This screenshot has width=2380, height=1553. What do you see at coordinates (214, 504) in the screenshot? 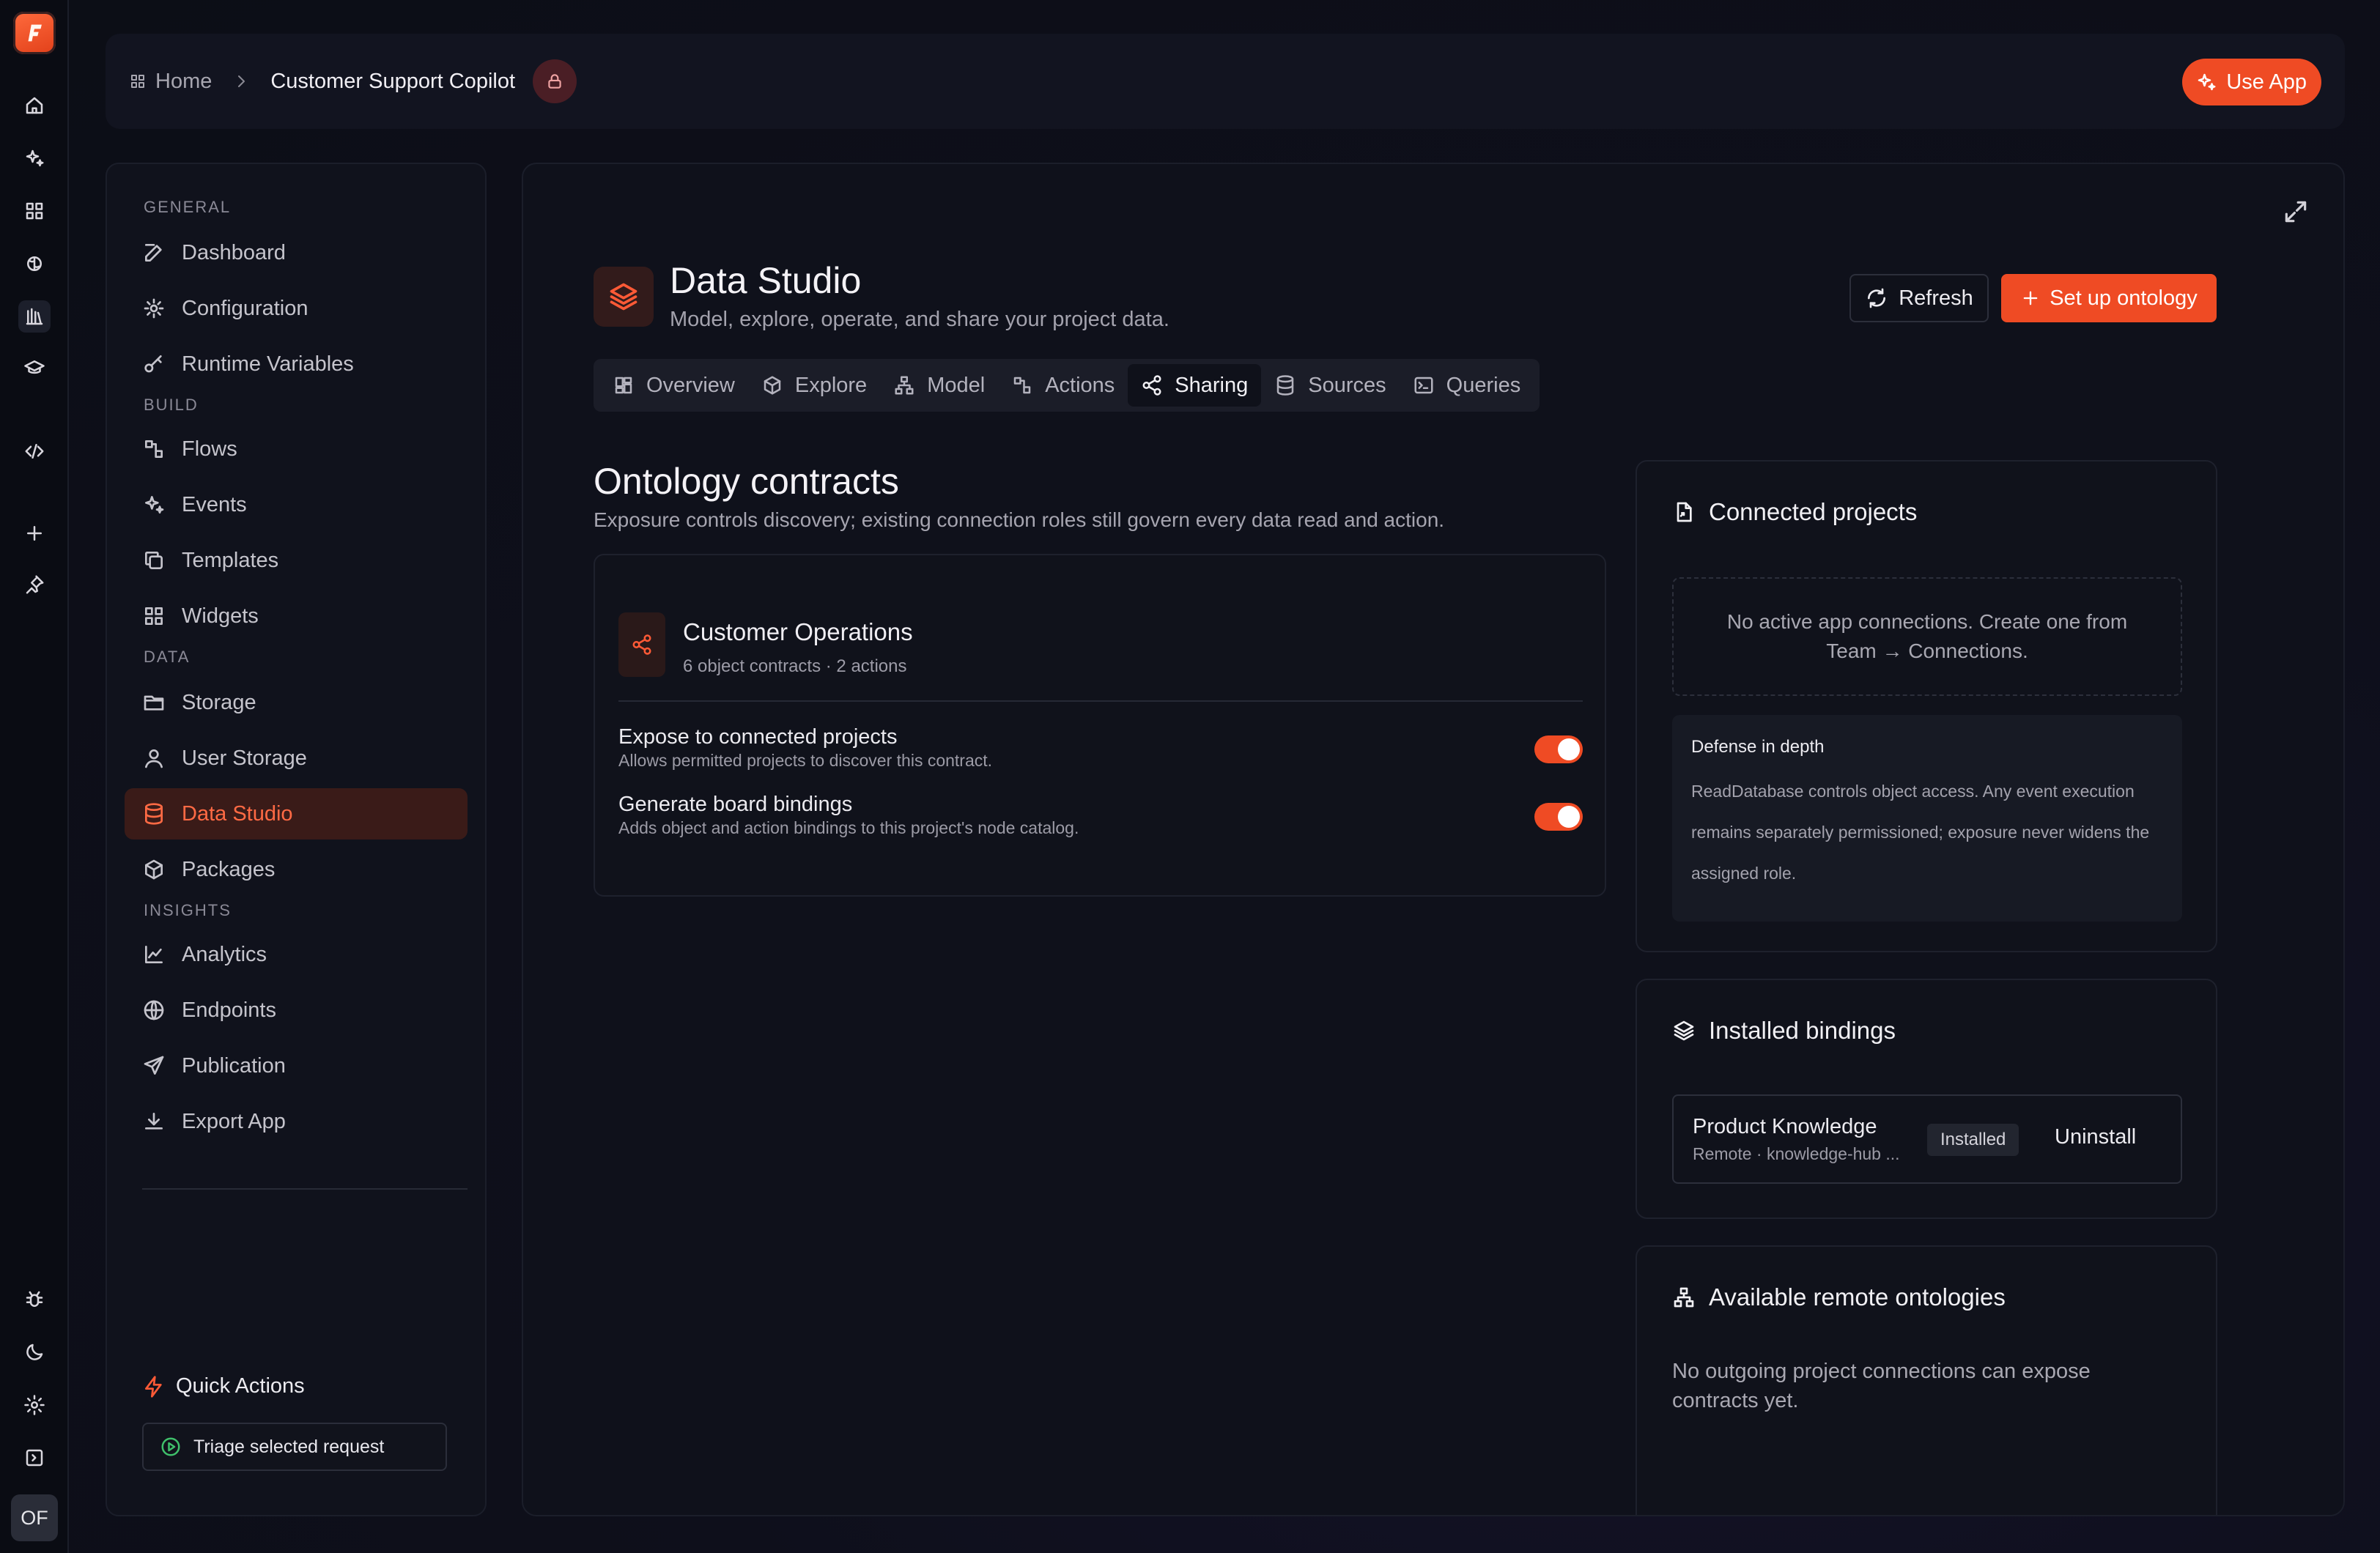
I see `sidebar-item-label: Events` at bounding box center [214, 504].